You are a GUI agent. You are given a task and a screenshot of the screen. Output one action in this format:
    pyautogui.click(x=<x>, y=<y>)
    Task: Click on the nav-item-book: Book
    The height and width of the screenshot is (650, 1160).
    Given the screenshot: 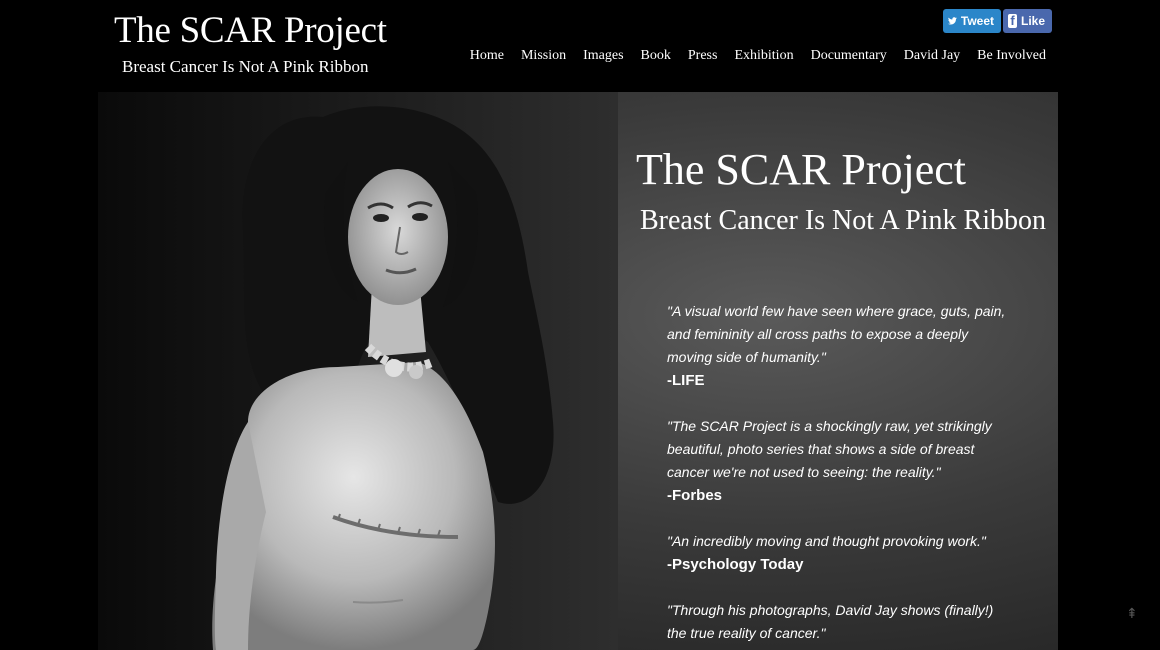 What is the action you would take?
    pyautogui.click(x=656, y=56)
    